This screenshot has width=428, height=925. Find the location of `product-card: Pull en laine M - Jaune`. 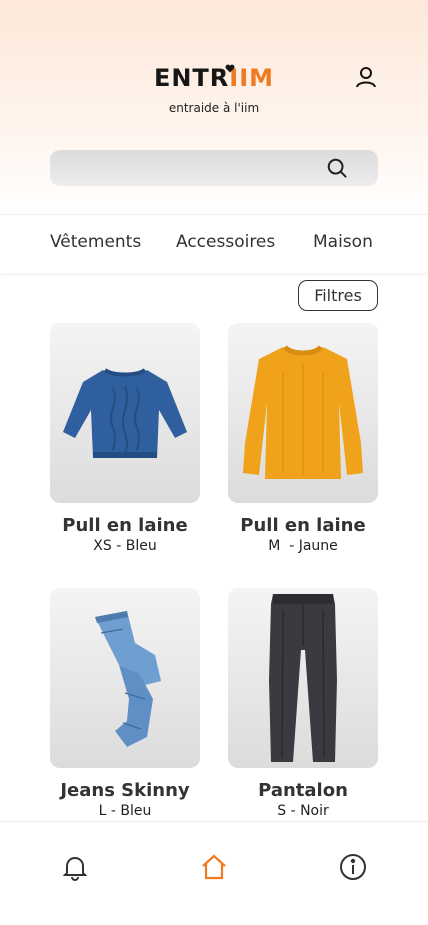

product-card: Pull en laine M - Jaune is located at coordinates (303, 438).